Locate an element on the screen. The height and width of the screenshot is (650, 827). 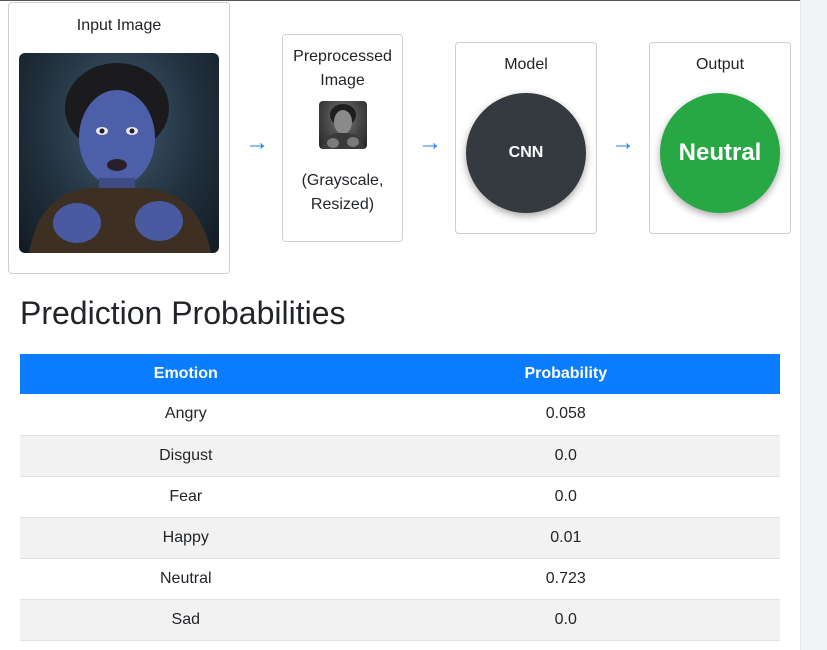
table-row: Happy 0.01 is located at coordinates (400, 538).